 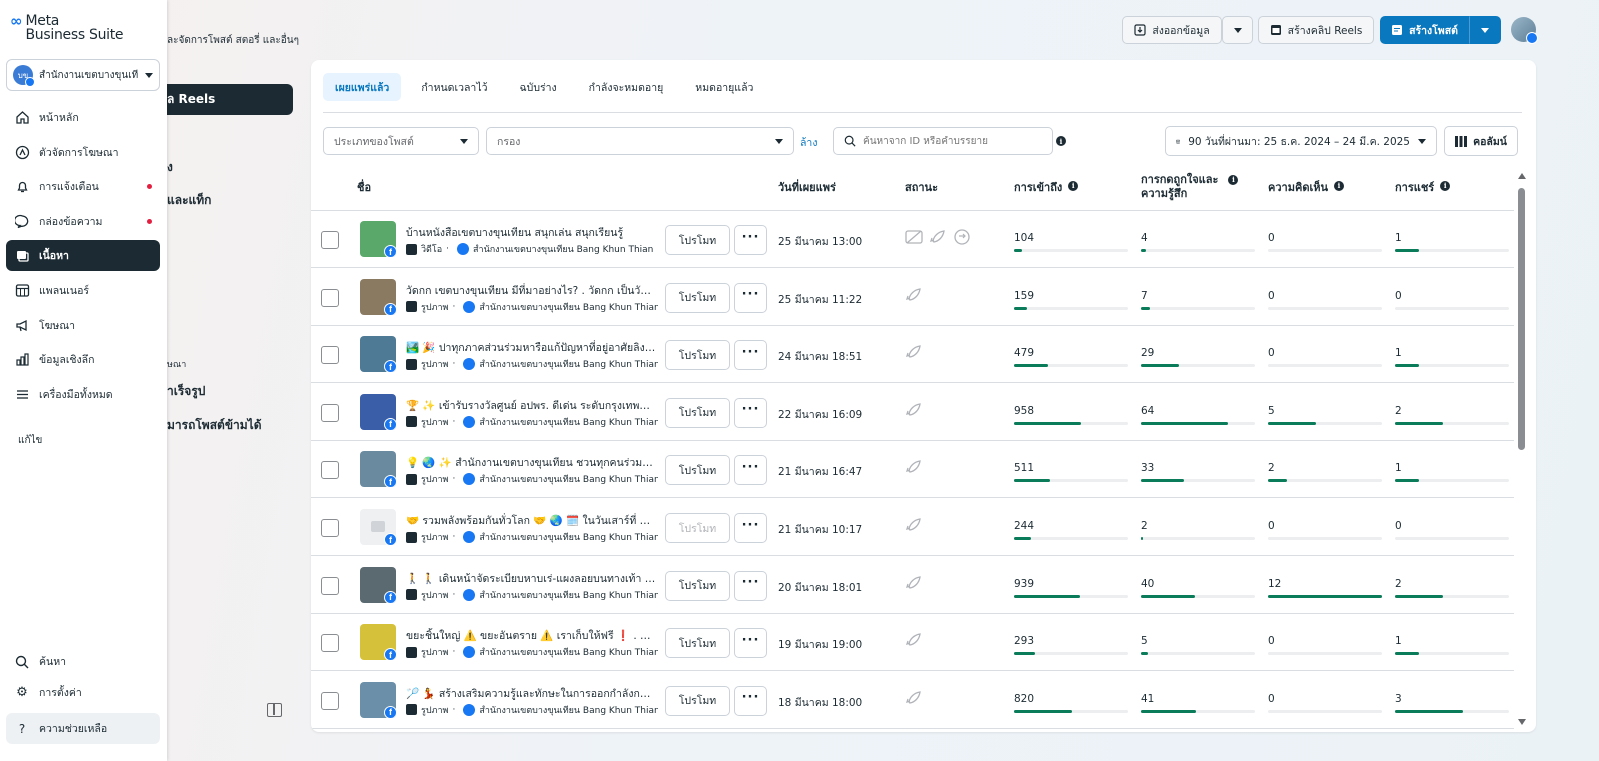 I want to click on column-header-comments: ความคิดเห็น i, so click(x=1306, y=188).